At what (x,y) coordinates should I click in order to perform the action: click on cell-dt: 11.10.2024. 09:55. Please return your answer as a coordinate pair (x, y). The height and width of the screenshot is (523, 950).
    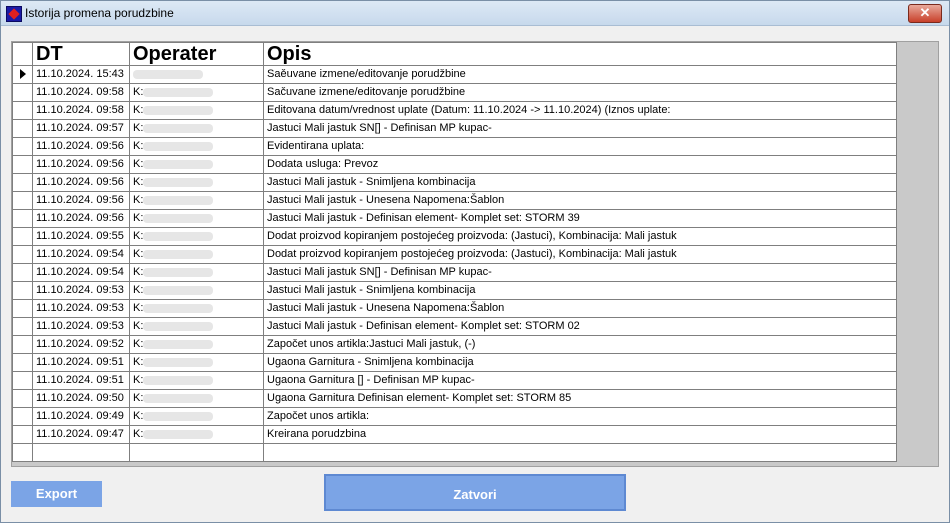
    Looking at the image, I should click on (81, 236).